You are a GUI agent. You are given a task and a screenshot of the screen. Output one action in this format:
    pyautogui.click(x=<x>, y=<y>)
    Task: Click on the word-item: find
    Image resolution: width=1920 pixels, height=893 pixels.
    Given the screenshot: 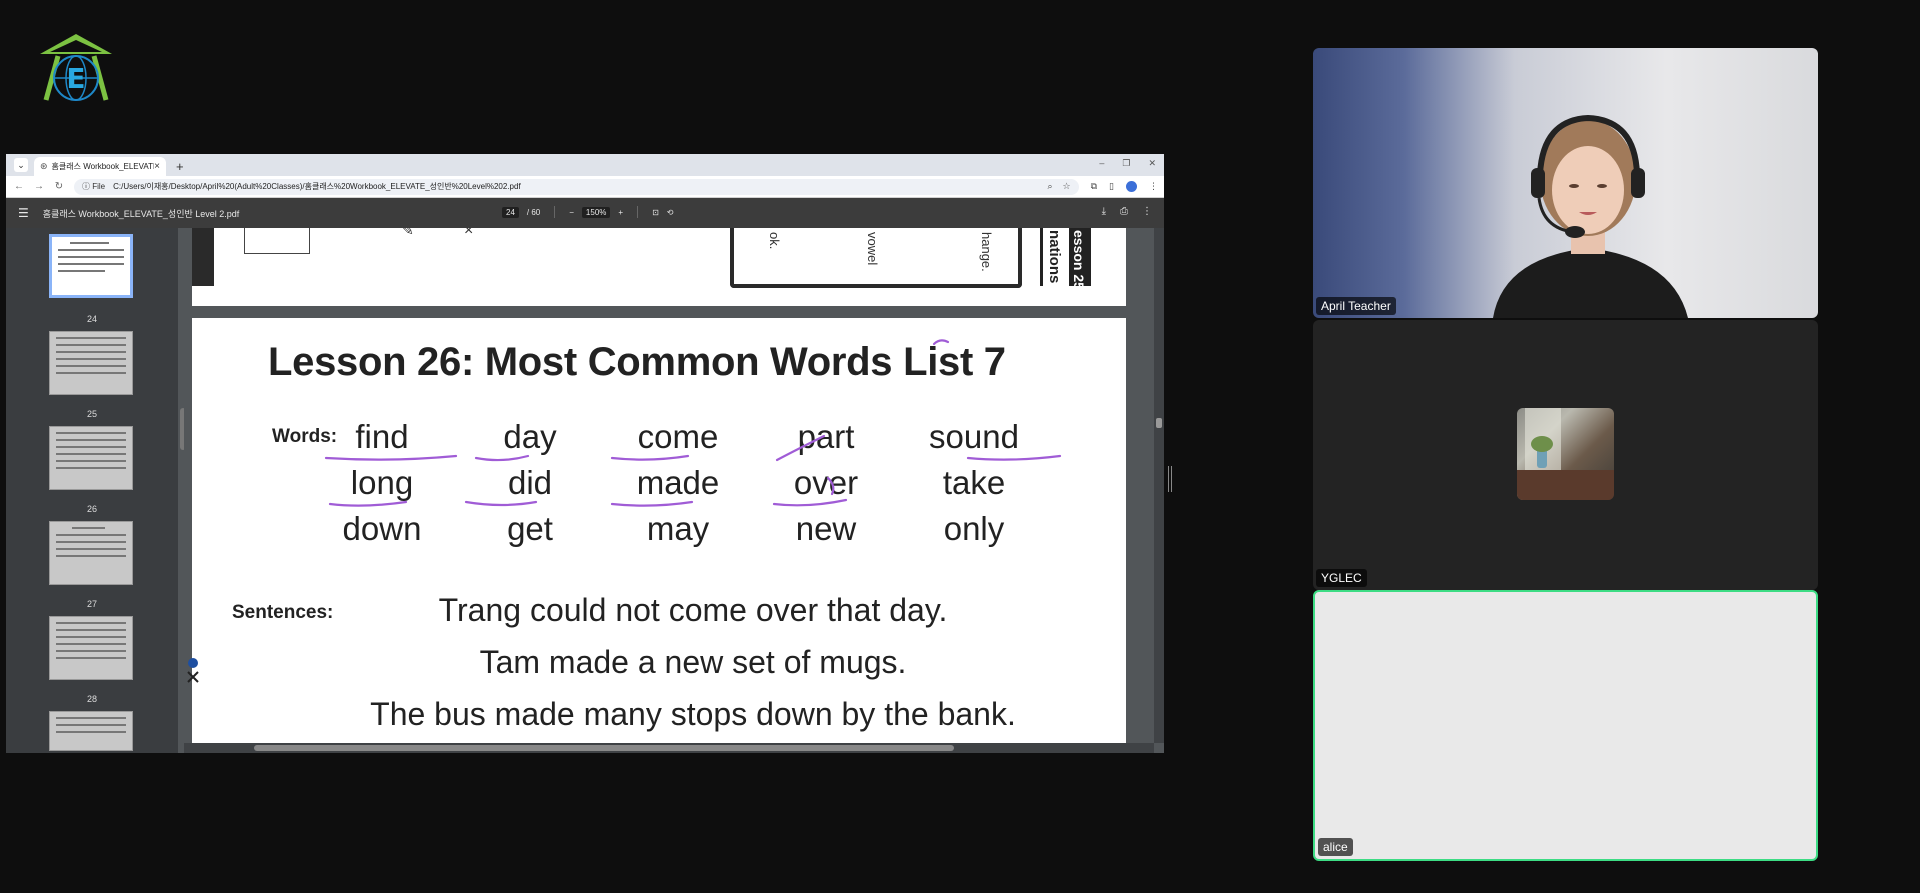 What is the action you would take?
    pyautogui.click(x=382, y=436)
    